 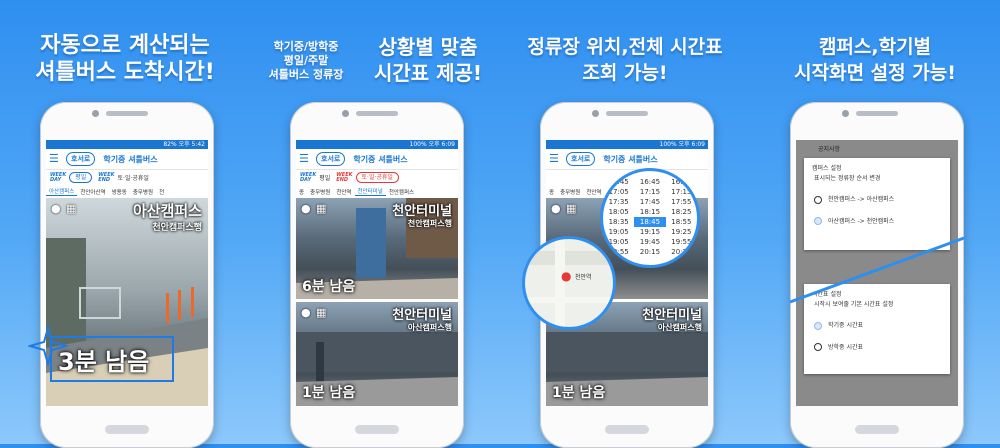 I want to click on tab-ssangyong: 쌍용동, so click(x=119, y=192).